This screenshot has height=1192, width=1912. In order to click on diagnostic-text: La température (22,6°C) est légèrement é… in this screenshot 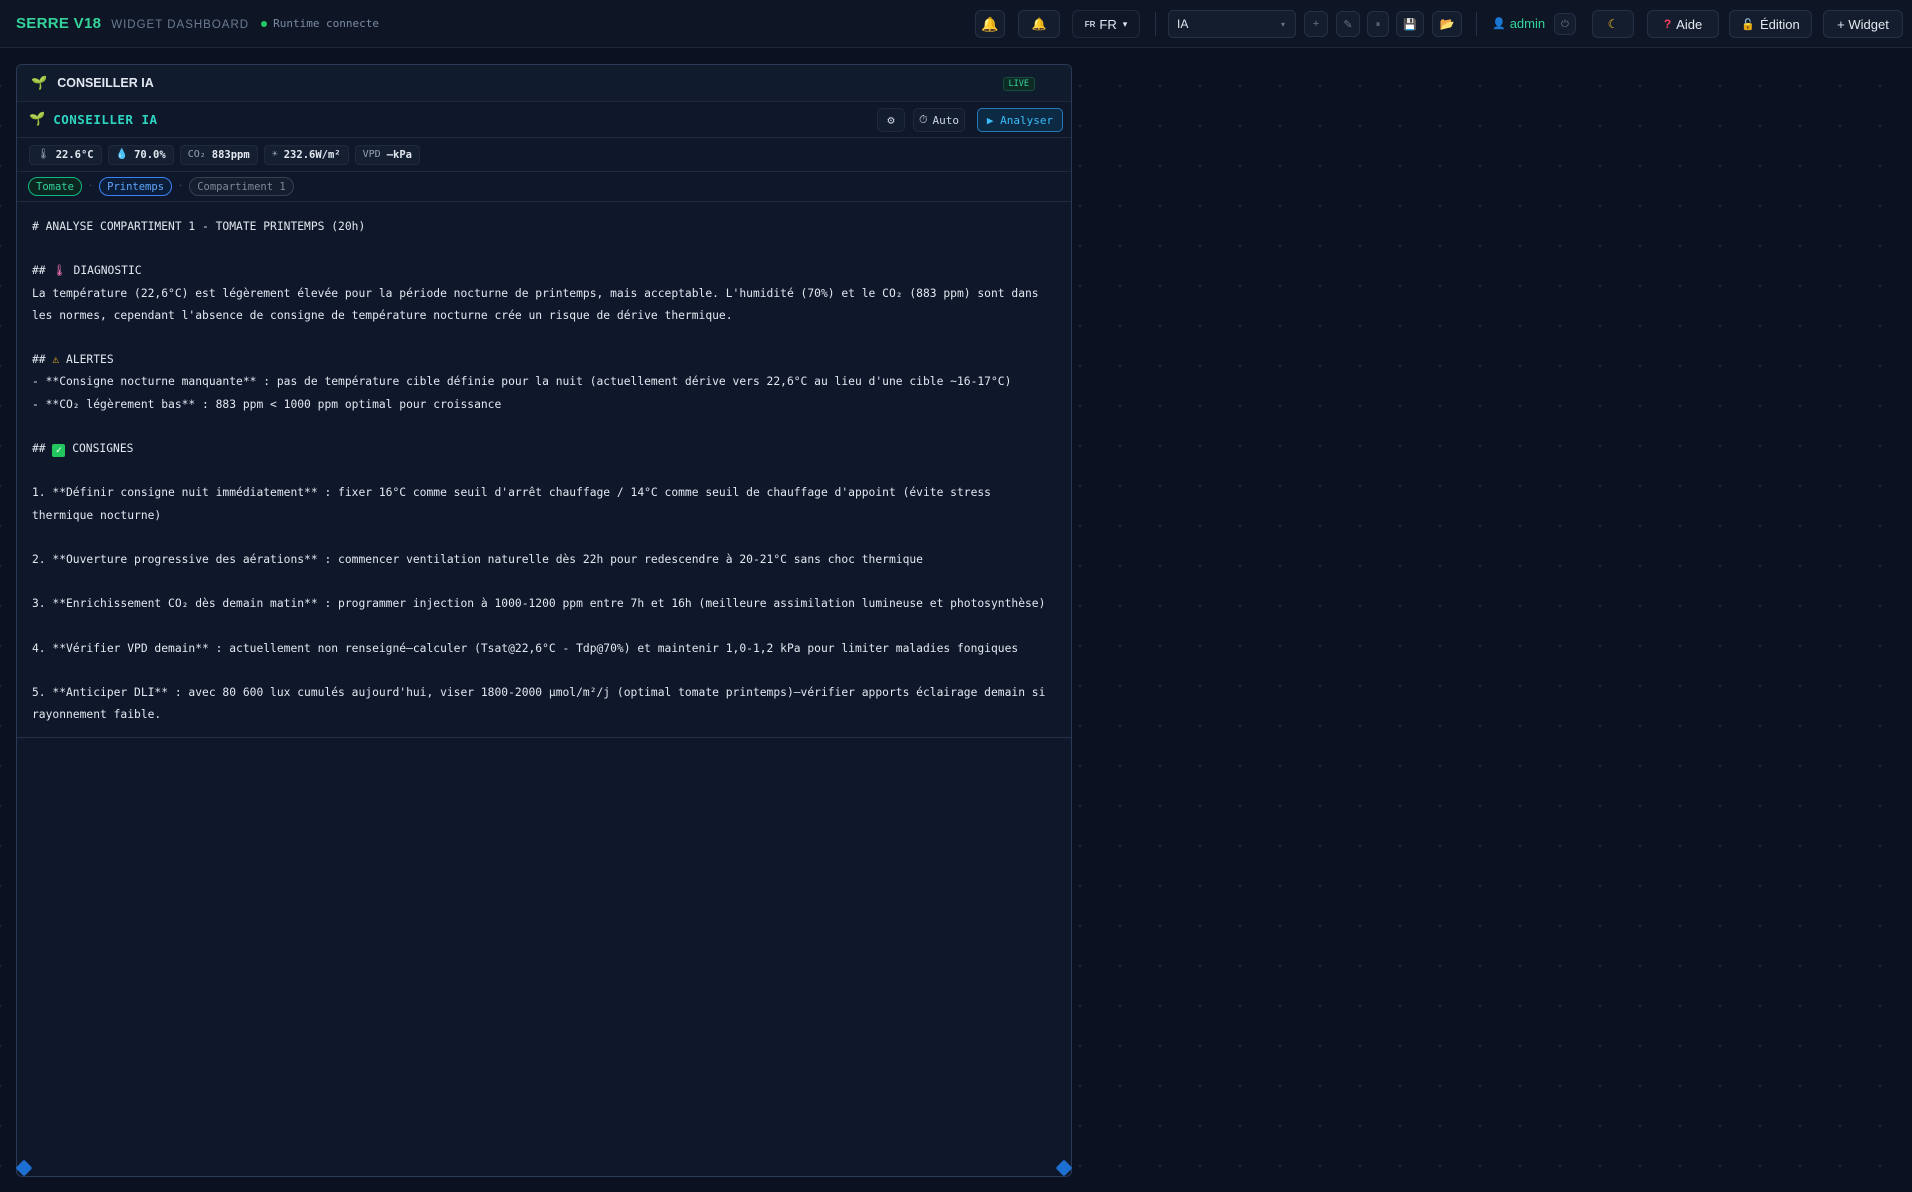, I will do `click(535, 304)`.